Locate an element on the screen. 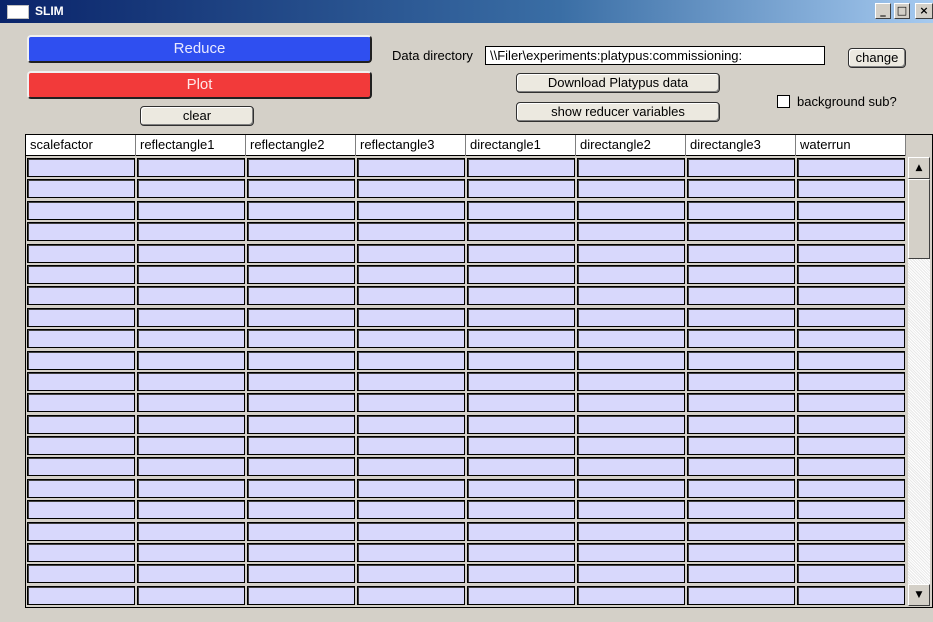  clear-button: clear is located at coordinates (197, 116).